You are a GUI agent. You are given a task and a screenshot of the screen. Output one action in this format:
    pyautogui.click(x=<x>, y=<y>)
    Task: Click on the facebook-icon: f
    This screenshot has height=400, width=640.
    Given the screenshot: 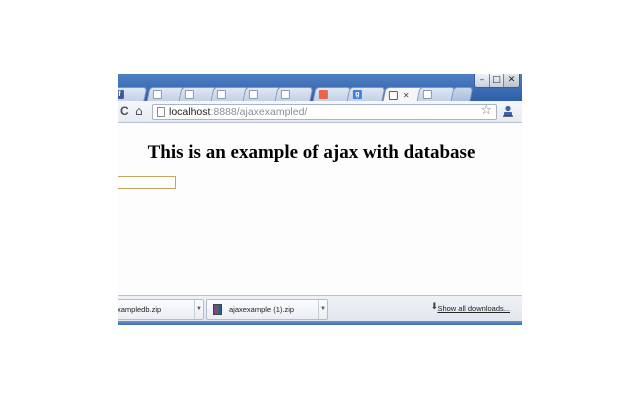 What is the action you would take?
    pyautogui.click(x=121, y=94)
    